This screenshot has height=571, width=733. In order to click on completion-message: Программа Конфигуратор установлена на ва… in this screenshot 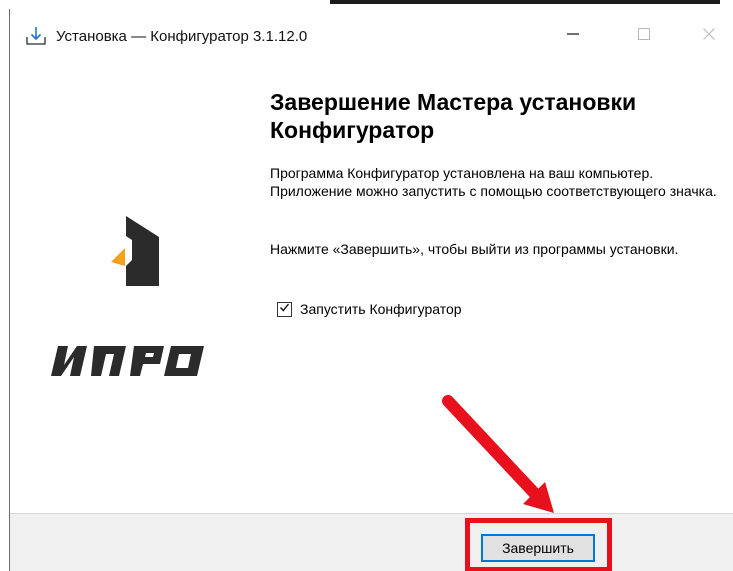, I will do `click(493, 182)`.